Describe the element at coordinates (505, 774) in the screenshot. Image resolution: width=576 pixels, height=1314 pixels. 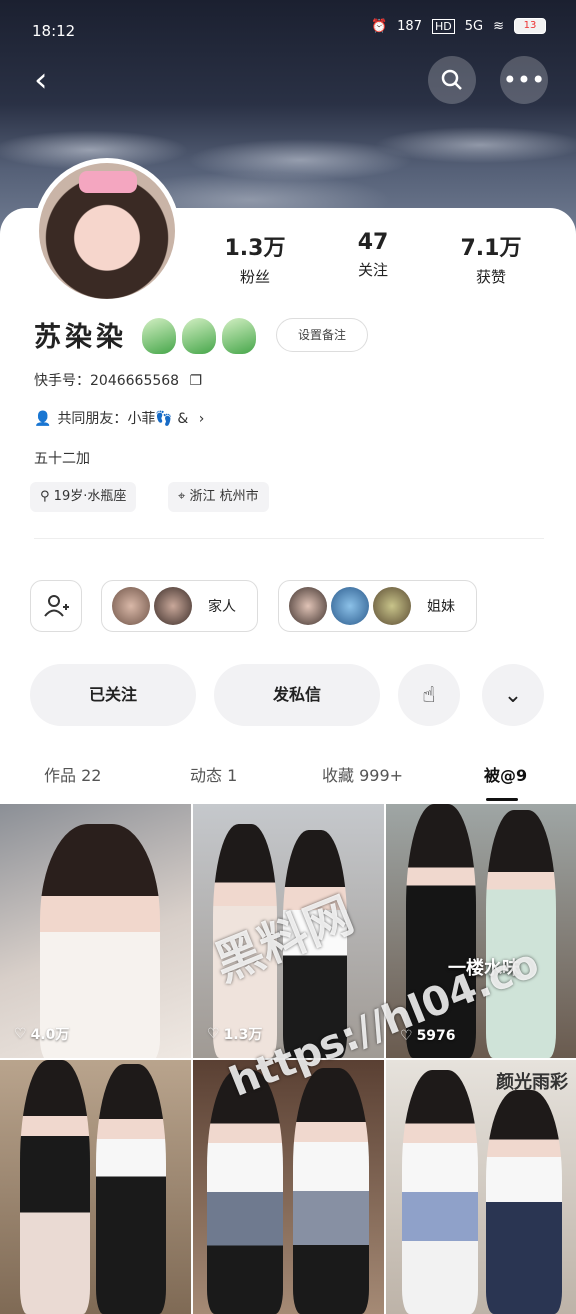
I see `tab-mentioned: 被@9` at that location.